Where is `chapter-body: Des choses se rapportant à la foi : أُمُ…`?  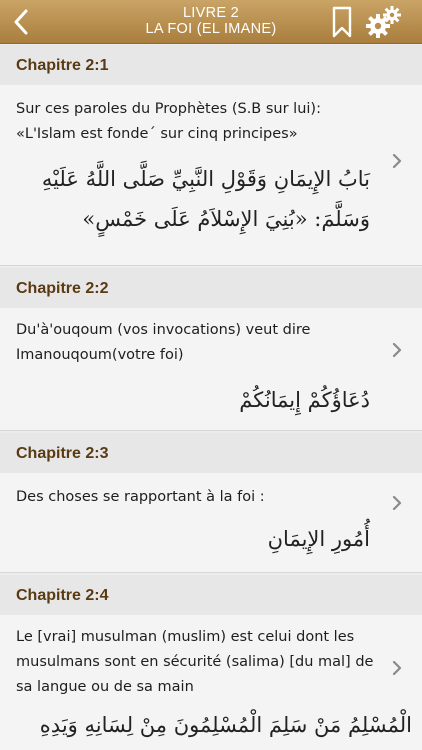 chapter-body: Des choses se rapportant à la foi : أُمُ… is located at coordinates (211, 523).